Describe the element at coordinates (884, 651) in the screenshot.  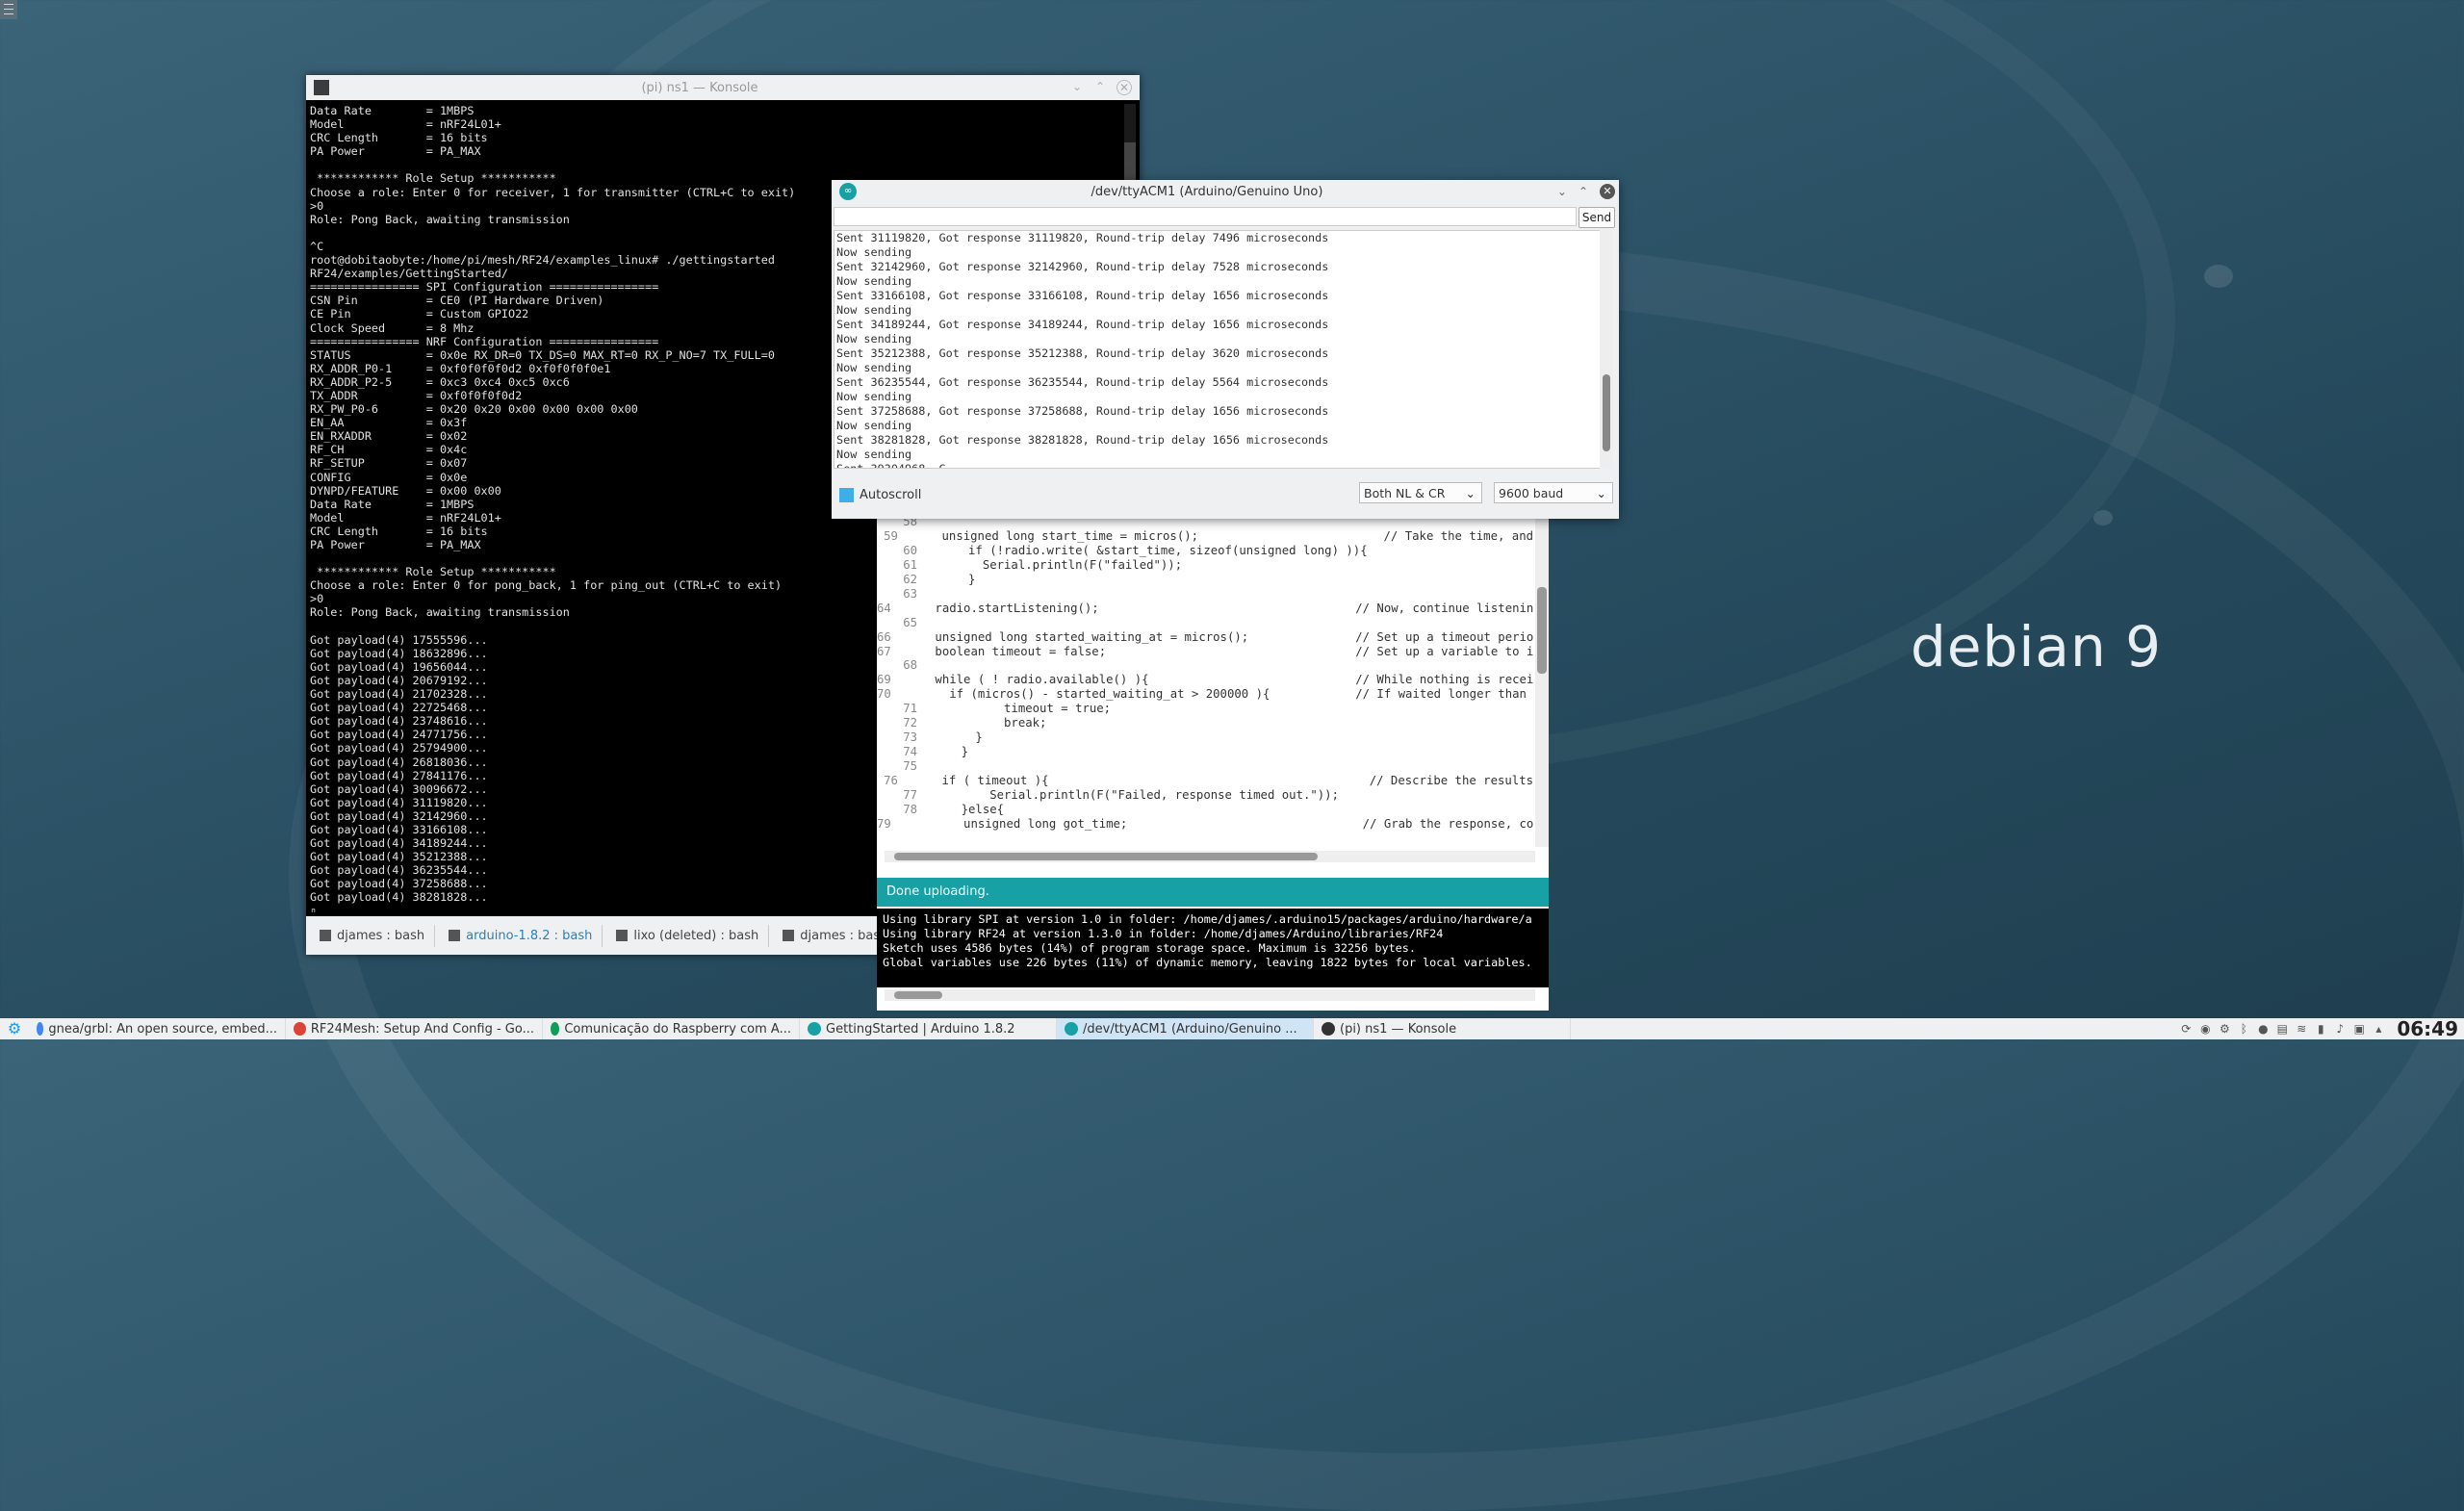
I see `line-number: 67` at that location.